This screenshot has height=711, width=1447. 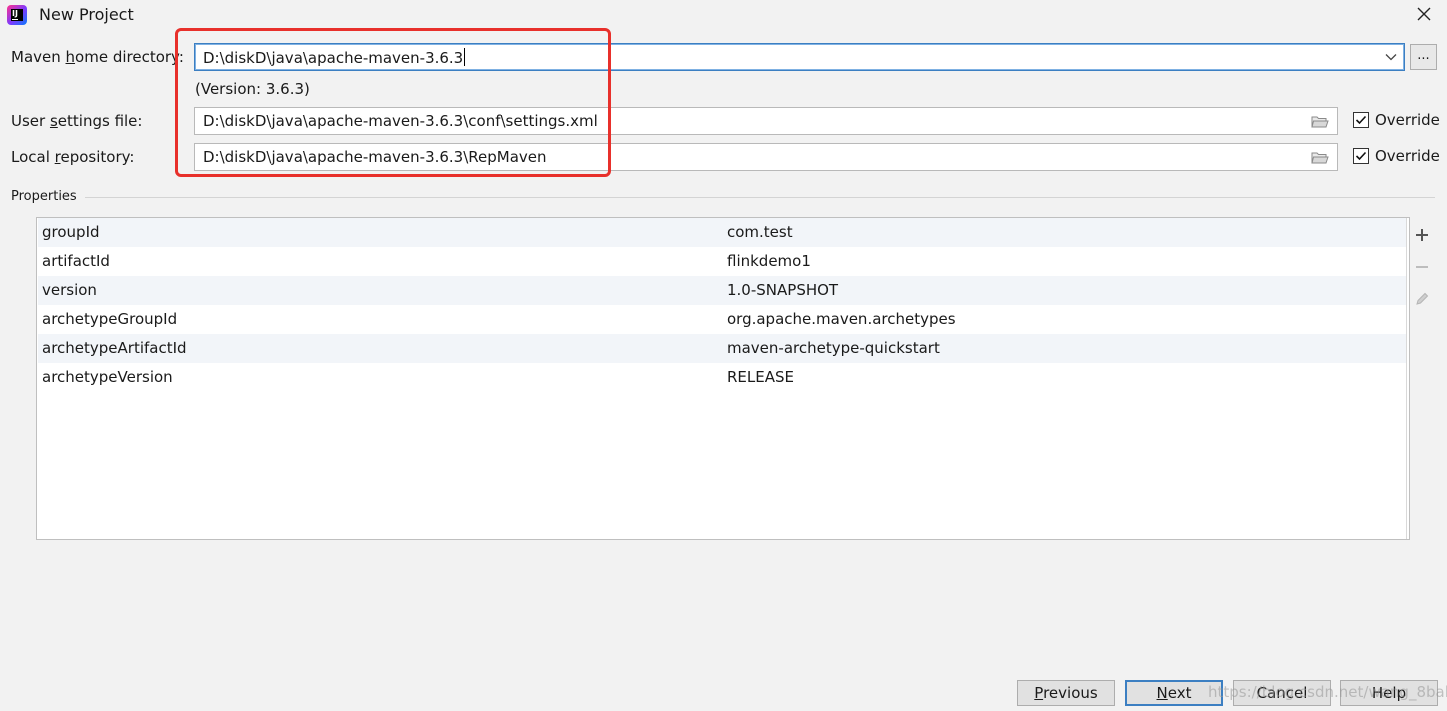 I want to click on property-key: archetypeVersion, so click(x=107, y=377).